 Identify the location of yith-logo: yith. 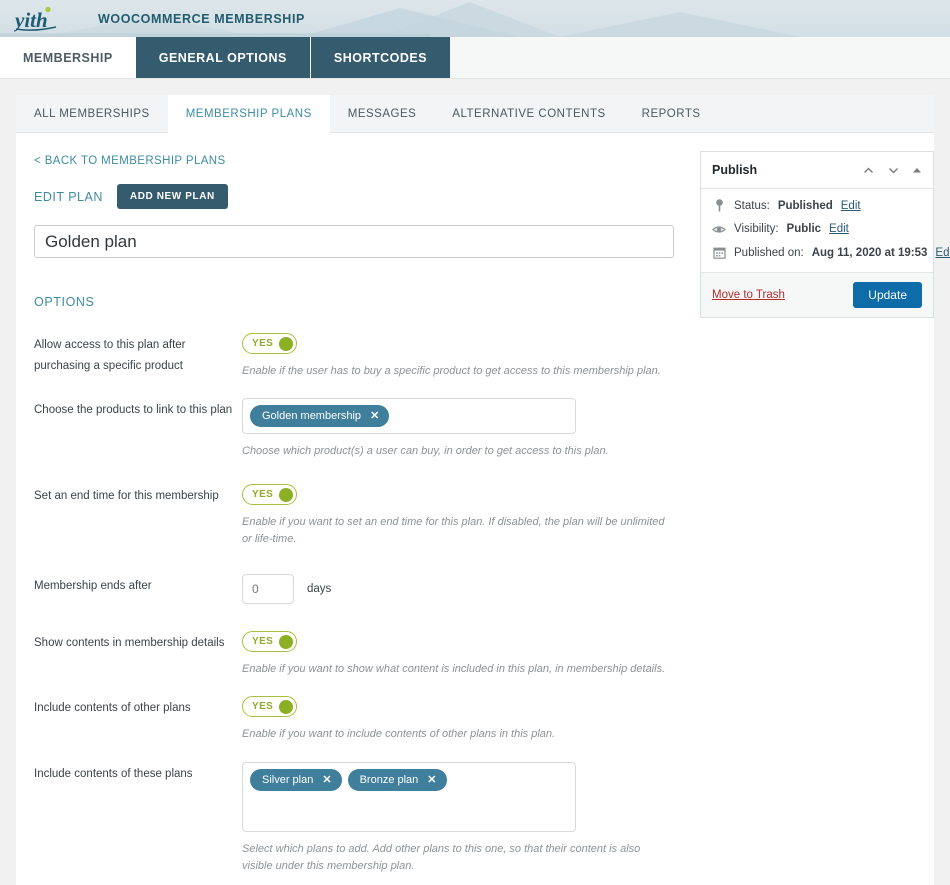
(45, 19).